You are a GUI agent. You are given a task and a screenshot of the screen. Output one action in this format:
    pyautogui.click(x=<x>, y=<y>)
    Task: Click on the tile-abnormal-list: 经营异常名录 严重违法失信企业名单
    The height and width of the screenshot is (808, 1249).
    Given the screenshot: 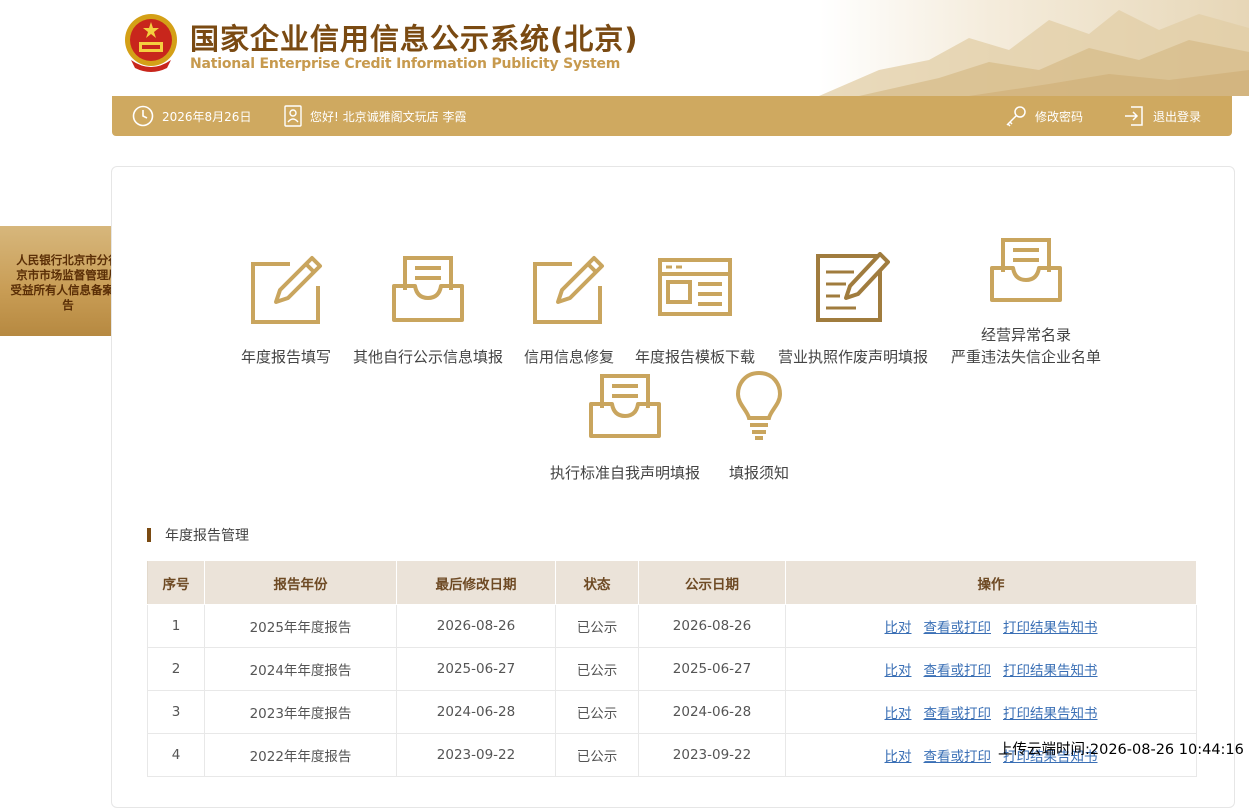 What is the action you would take?
    pyautogui.click(x=1026, y=299)
    